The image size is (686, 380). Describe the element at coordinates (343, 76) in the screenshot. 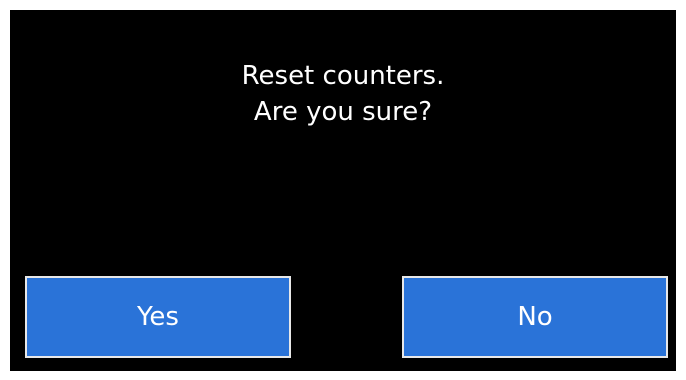

I see `message-line-1: Reset counters.` at that location.